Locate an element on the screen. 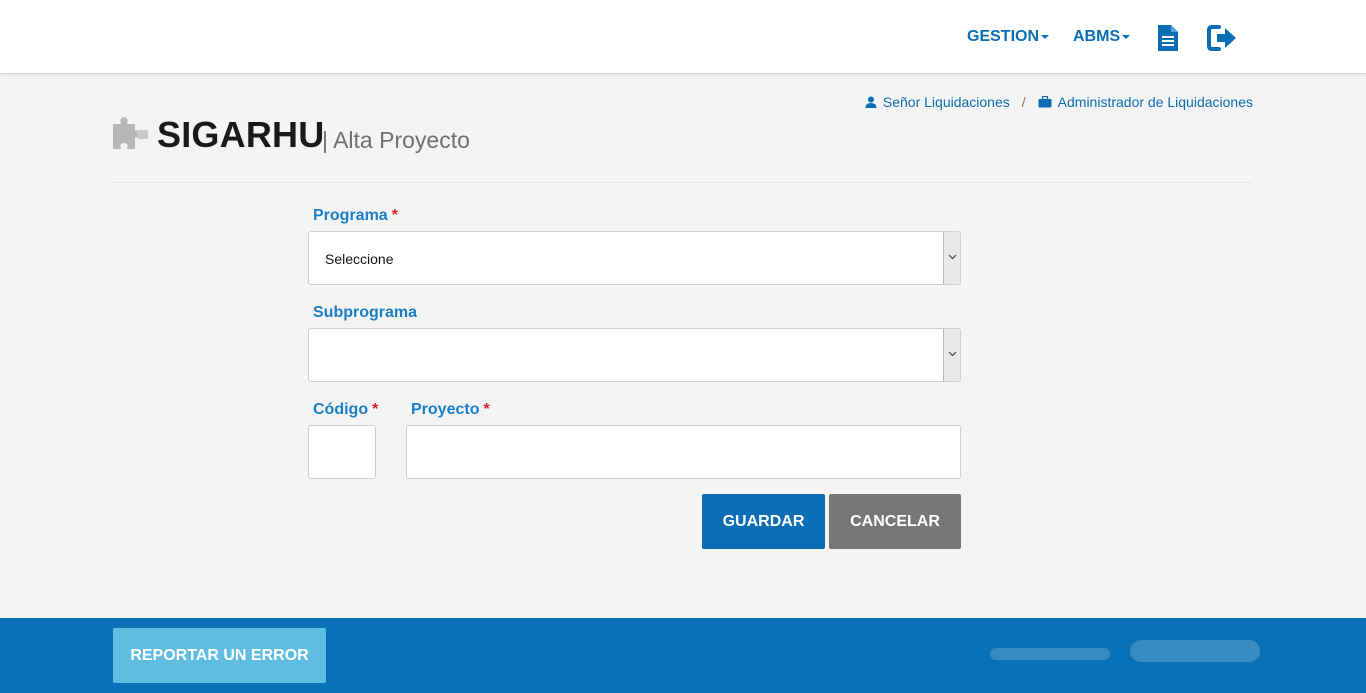 This screenshot has height=693, width=1366. breadcrumb-role: Administrador de Liquidaciones is located at coordinates (1145, 102).